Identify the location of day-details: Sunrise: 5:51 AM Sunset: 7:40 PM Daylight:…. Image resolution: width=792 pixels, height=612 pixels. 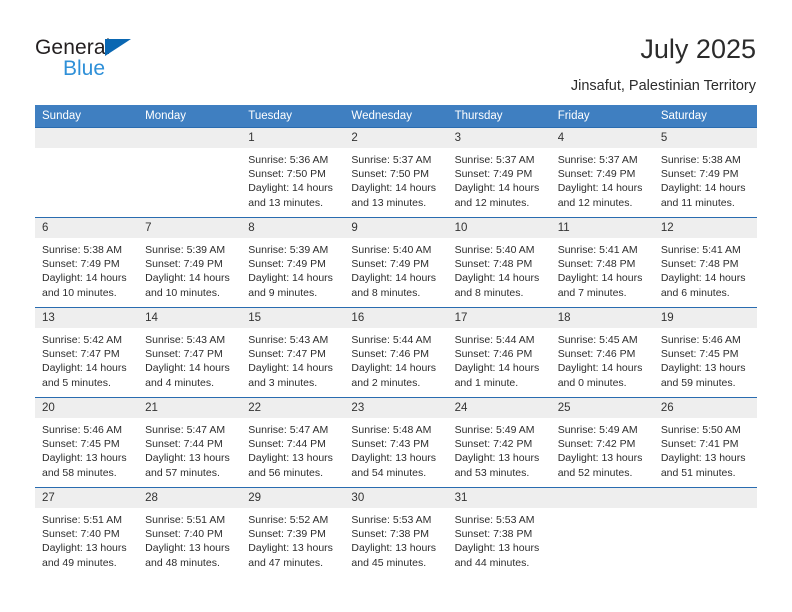
(86, 539).